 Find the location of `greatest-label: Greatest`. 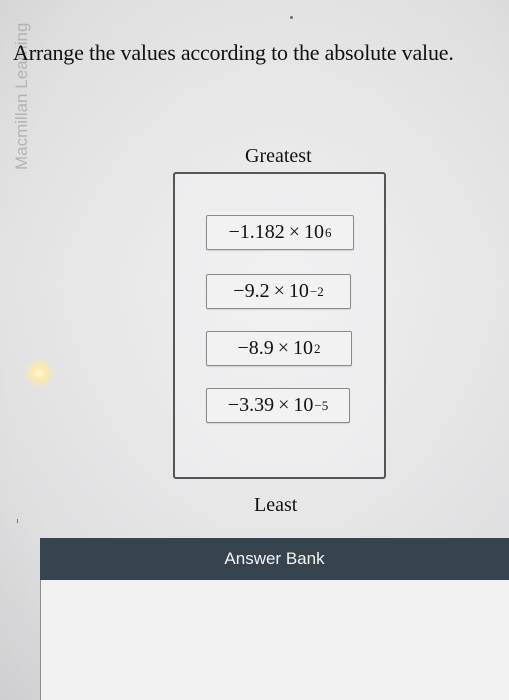

greatest-label: Greatest is located at coordinates (278, 156).